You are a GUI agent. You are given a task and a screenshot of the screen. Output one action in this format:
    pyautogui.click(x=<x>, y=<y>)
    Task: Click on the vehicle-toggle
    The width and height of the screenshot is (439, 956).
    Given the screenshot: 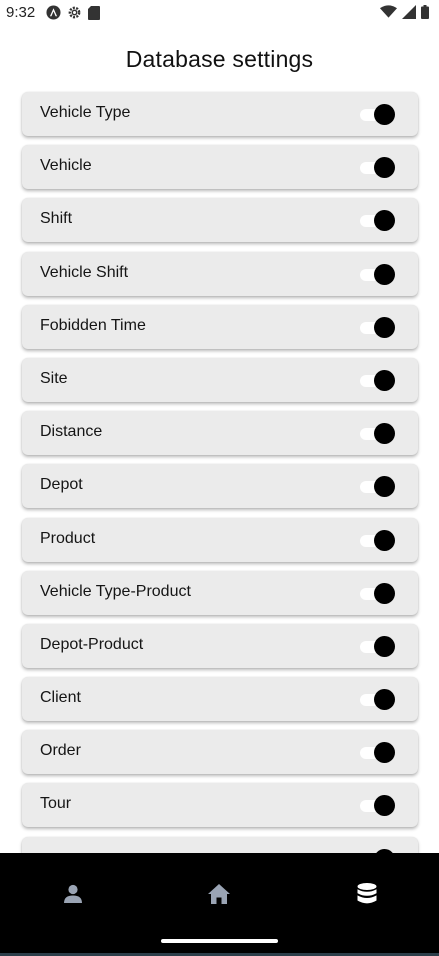 What is the action you would take?
    pyautogui.click(x=378, y=167)
    